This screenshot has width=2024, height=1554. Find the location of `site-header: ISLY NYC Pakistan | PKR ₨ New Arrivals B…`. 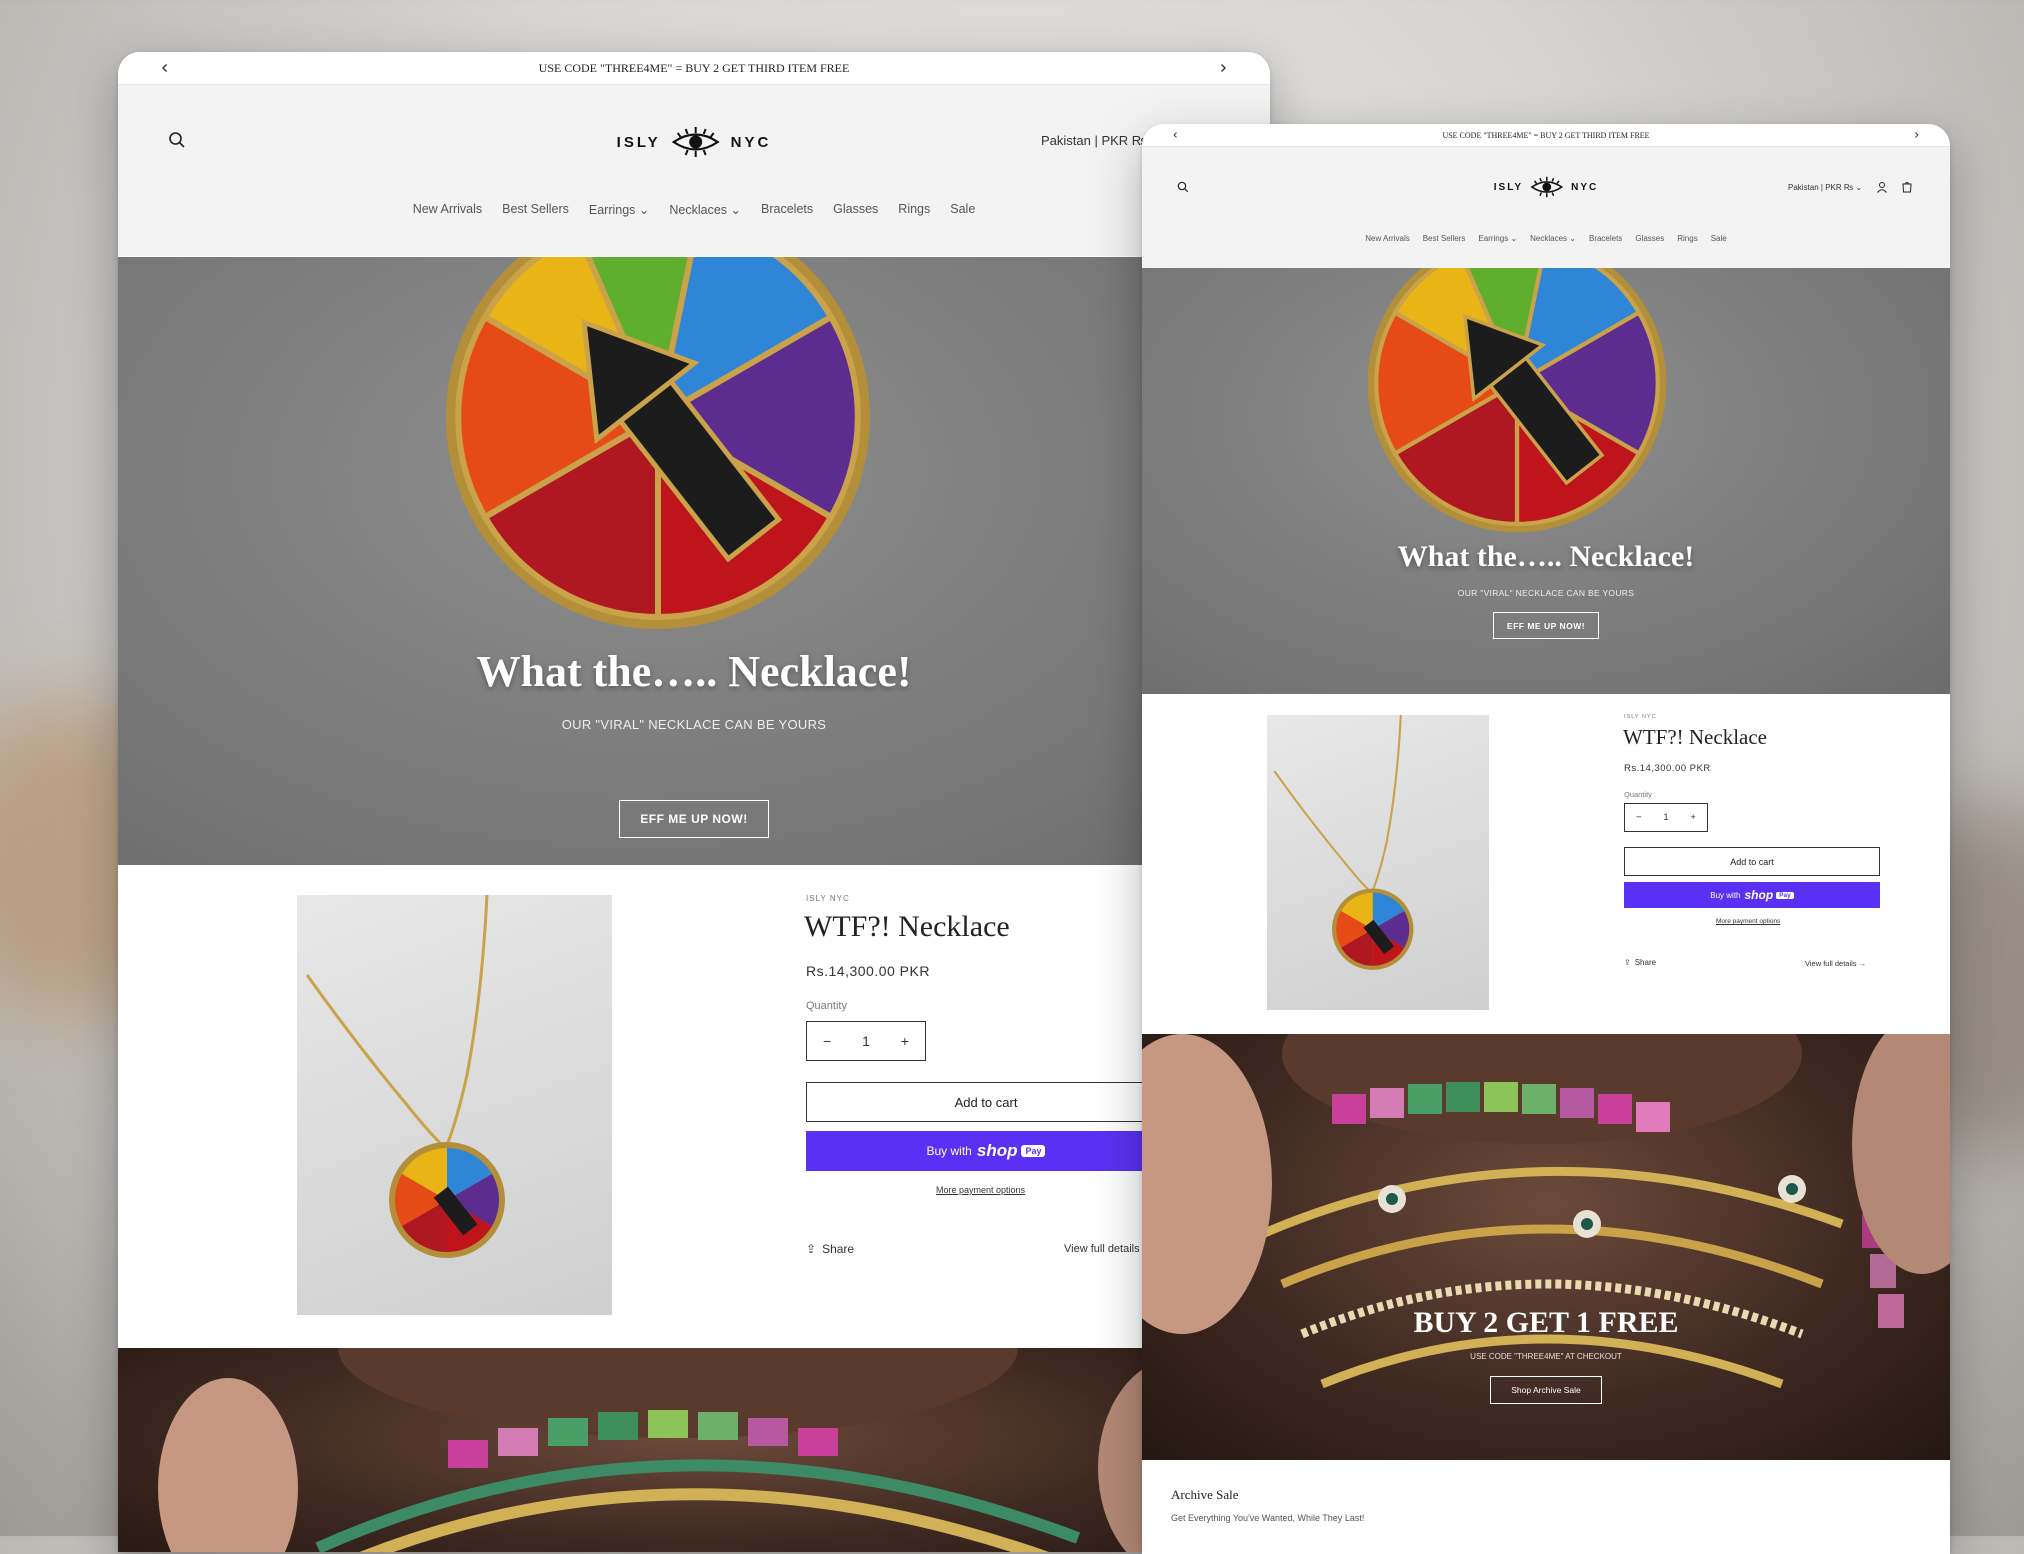

site-header: ISLY NYC Pakistan | PKR ₨ New Arrivals B… is located at coordinates (694, 170).